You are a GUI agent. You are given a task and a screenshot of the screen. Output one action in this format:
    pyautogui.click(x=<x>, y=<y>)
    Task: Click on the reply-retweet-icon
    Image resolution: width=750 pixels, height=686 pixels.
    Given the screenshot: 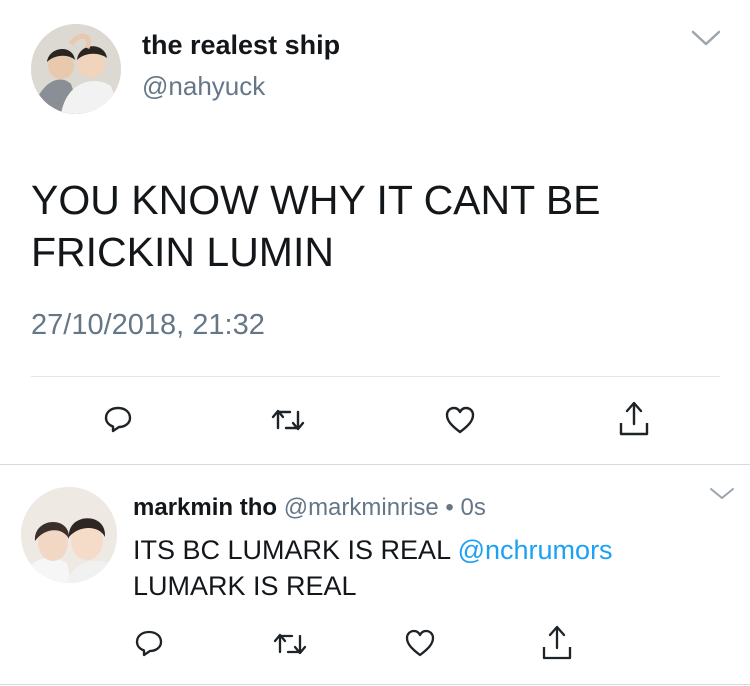 What is the action you would take?
    pyautogui.click(x=290, y=644)
    